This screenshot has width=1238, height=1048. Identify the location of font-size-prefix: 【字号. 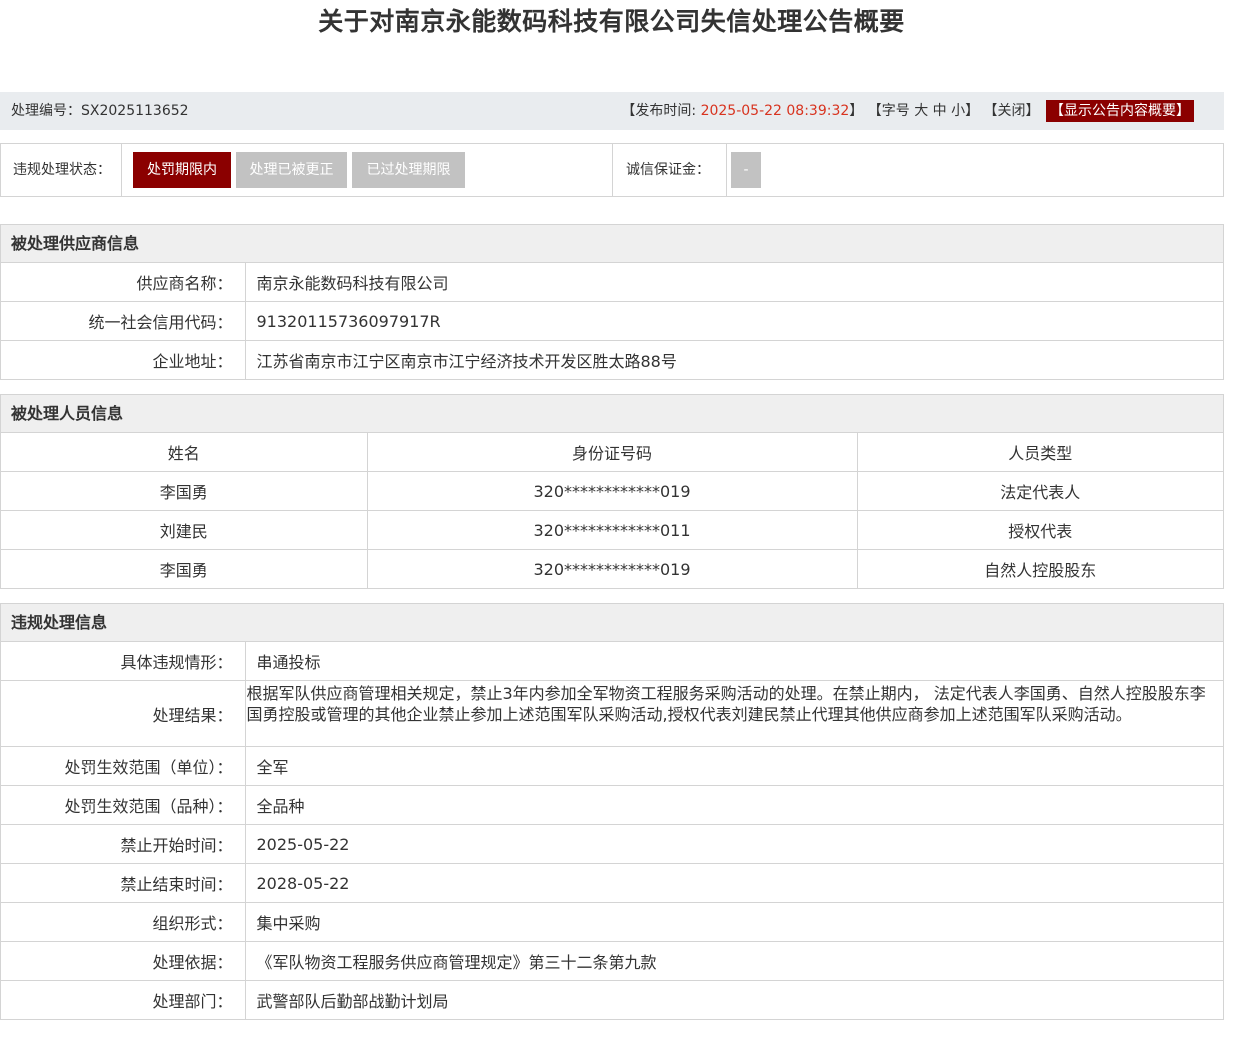
(891, 111).